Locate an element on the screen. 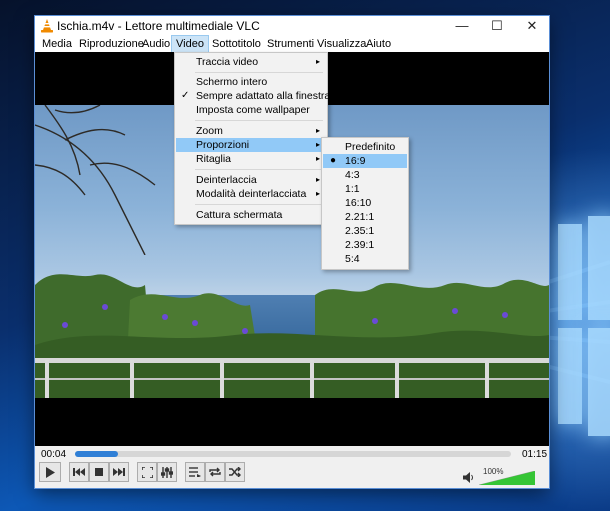 The width and height of the screenshot is (610, 511). speaker-icon is located at coordinates (469, 477).